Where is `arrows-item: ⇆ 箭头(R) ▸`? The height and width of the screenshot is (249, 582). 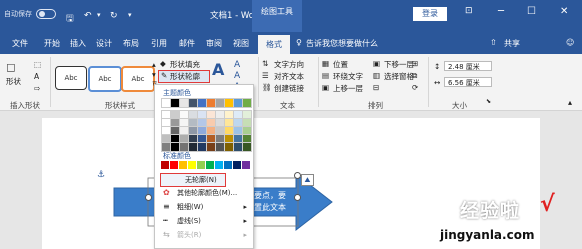
arrows-item: ⇆ 箭头(R) ▸ is located at coordinates (204, 235).